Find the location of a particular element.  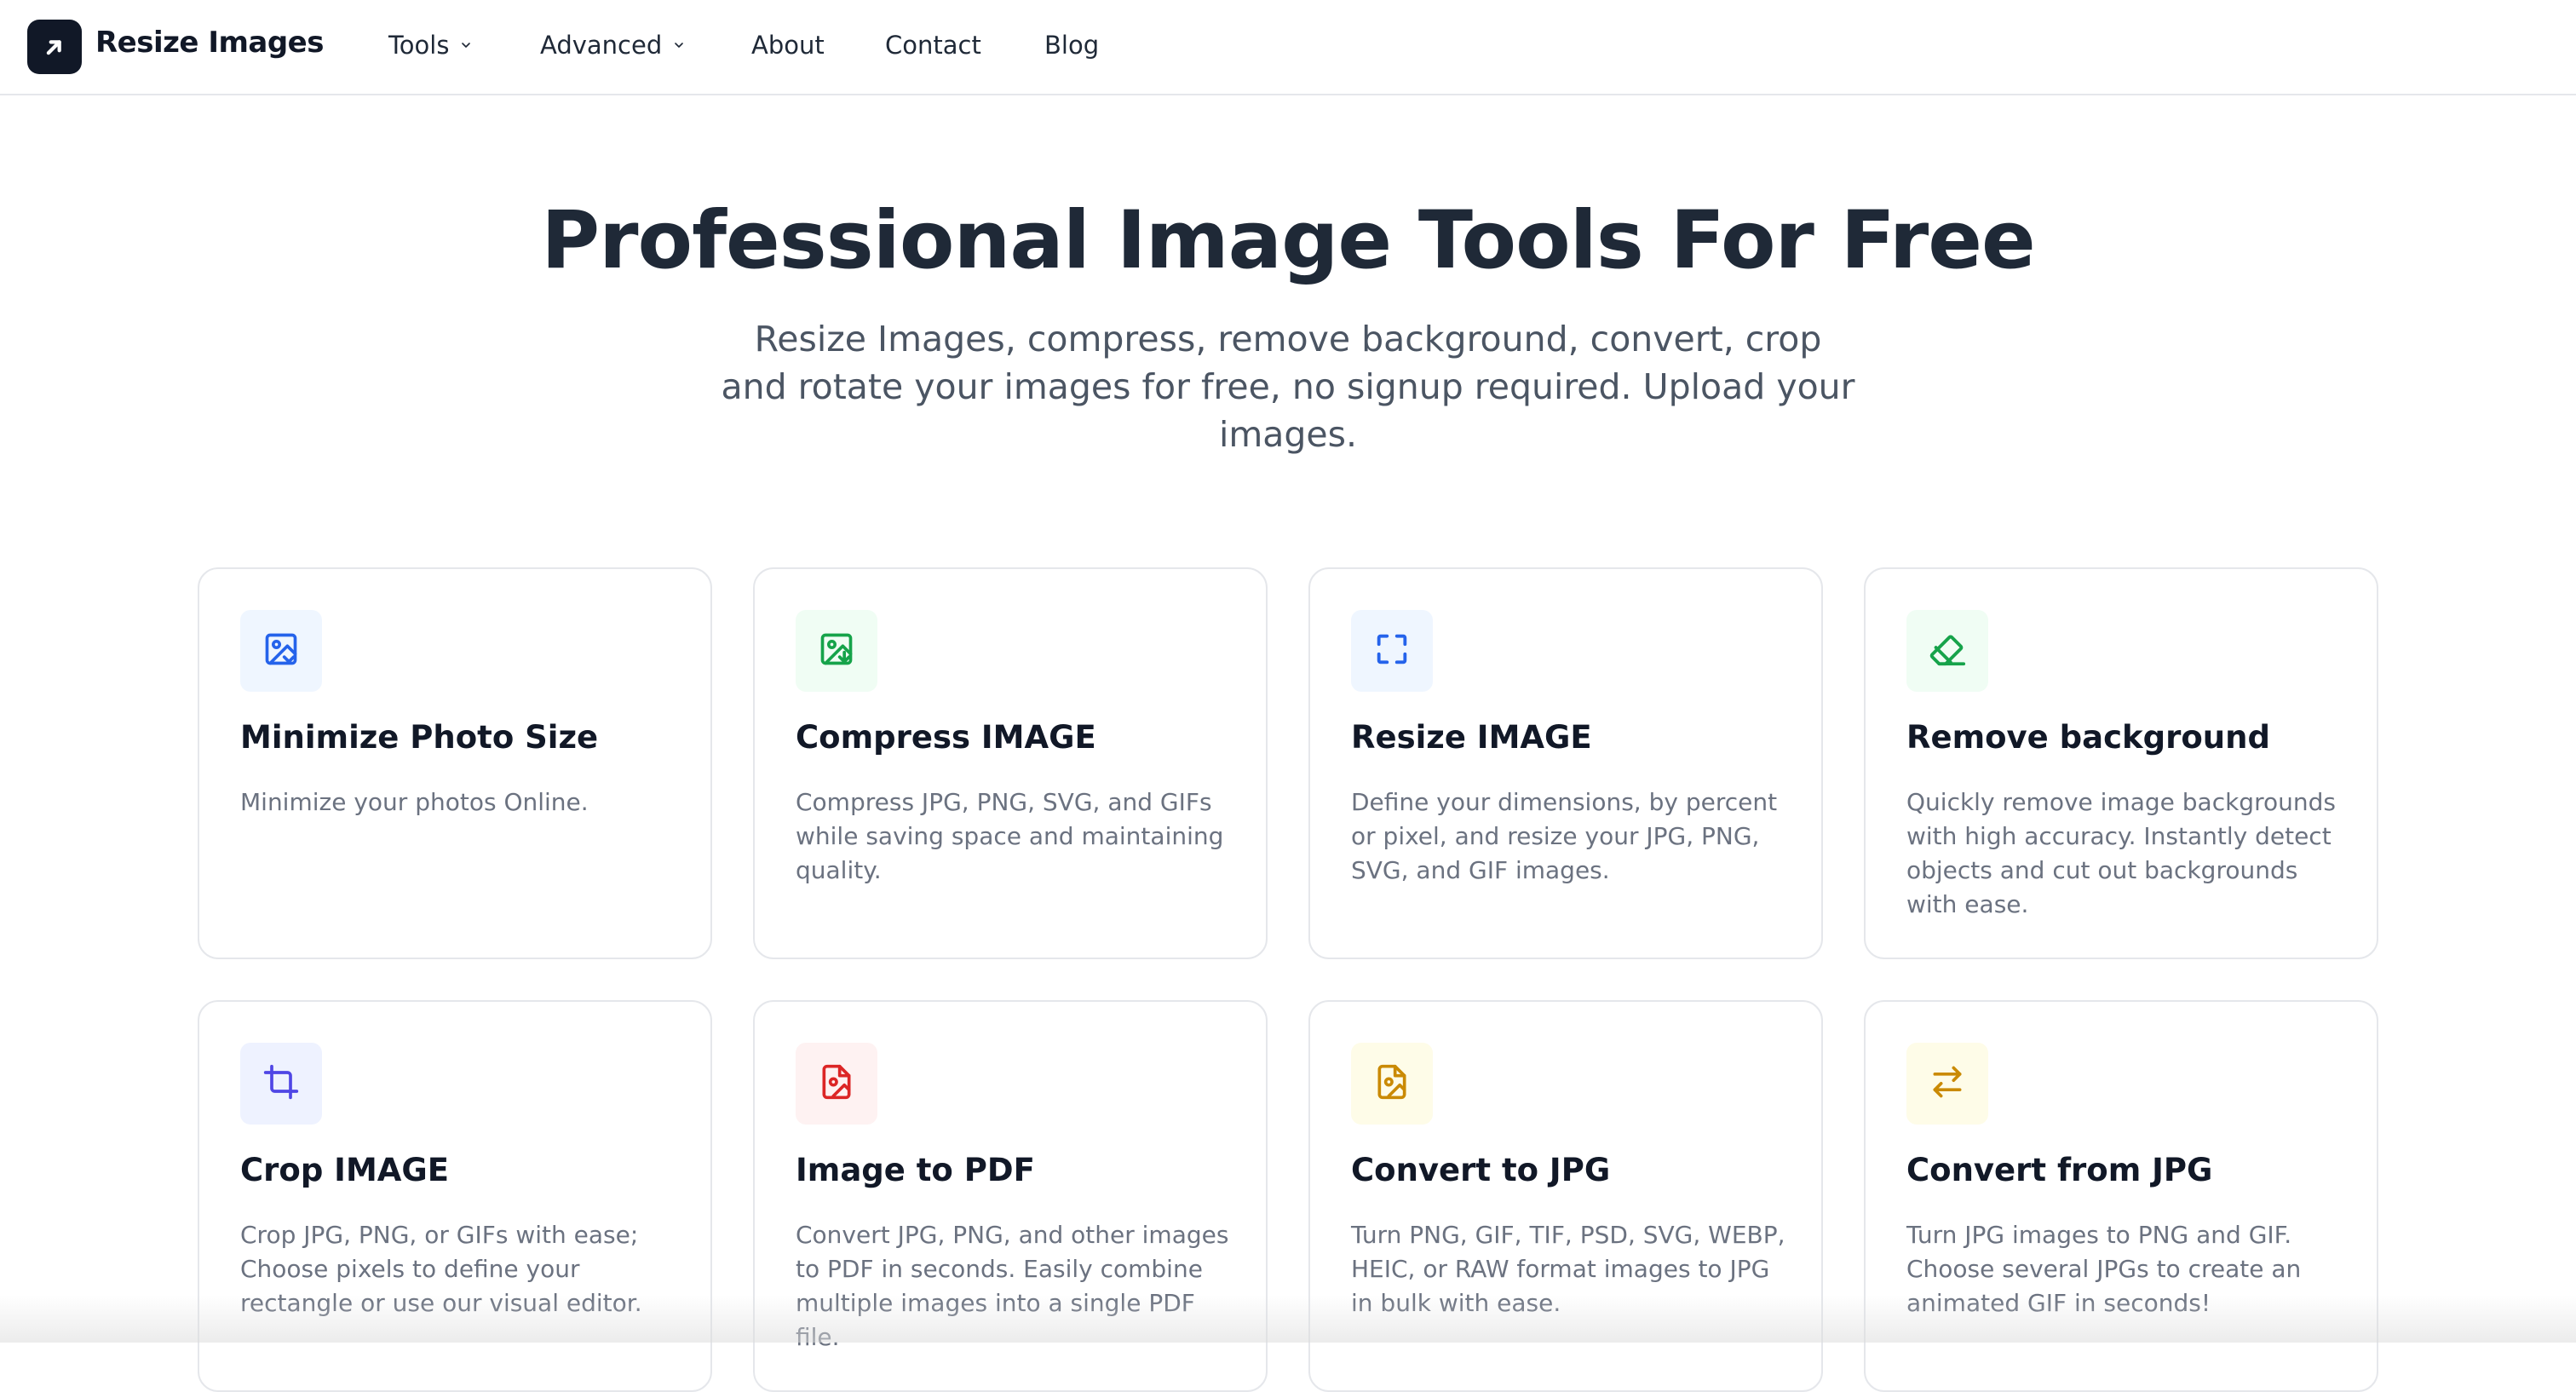

card-title: Crop IMAGE is located at coordinates (345, 1170).